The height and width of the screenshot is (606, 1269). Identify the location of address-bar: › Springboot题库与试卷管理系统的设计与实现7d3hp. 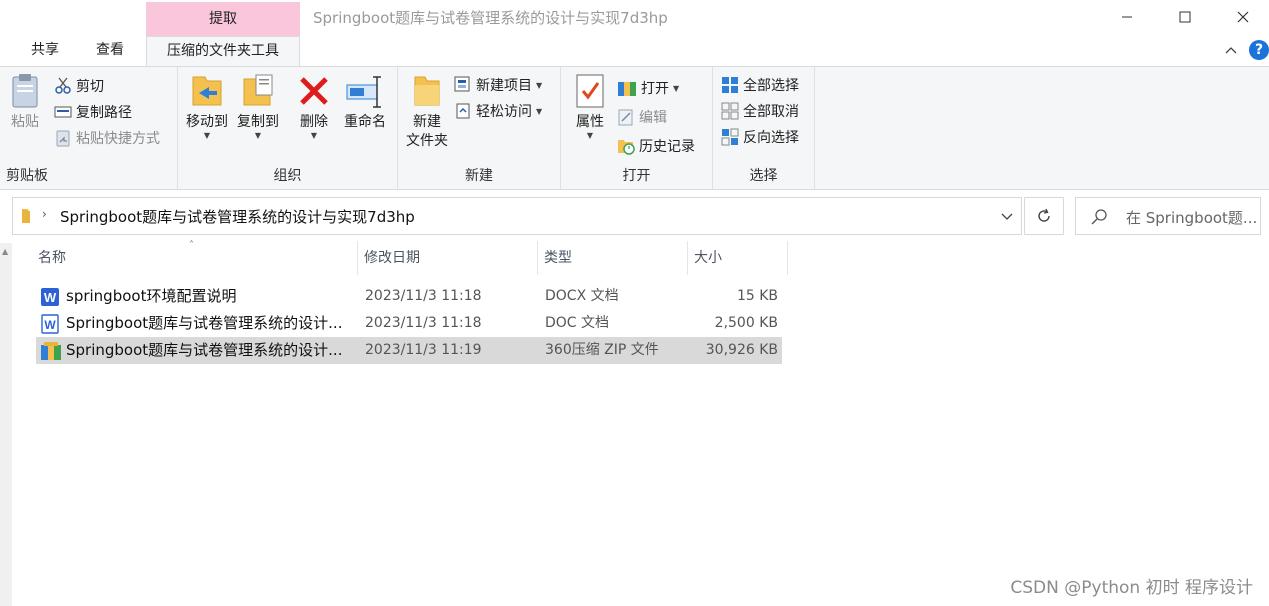
(517, 216).